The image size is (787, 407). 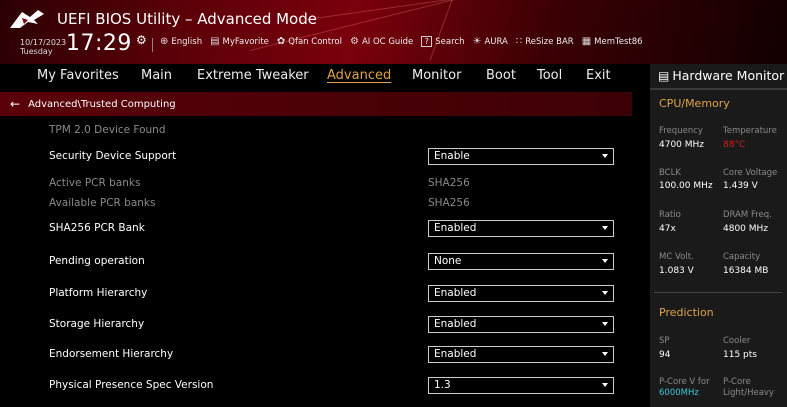 I want to click on hardware-monitor-title: ▤ Hardware Monitor, so click(x=721, y=75).